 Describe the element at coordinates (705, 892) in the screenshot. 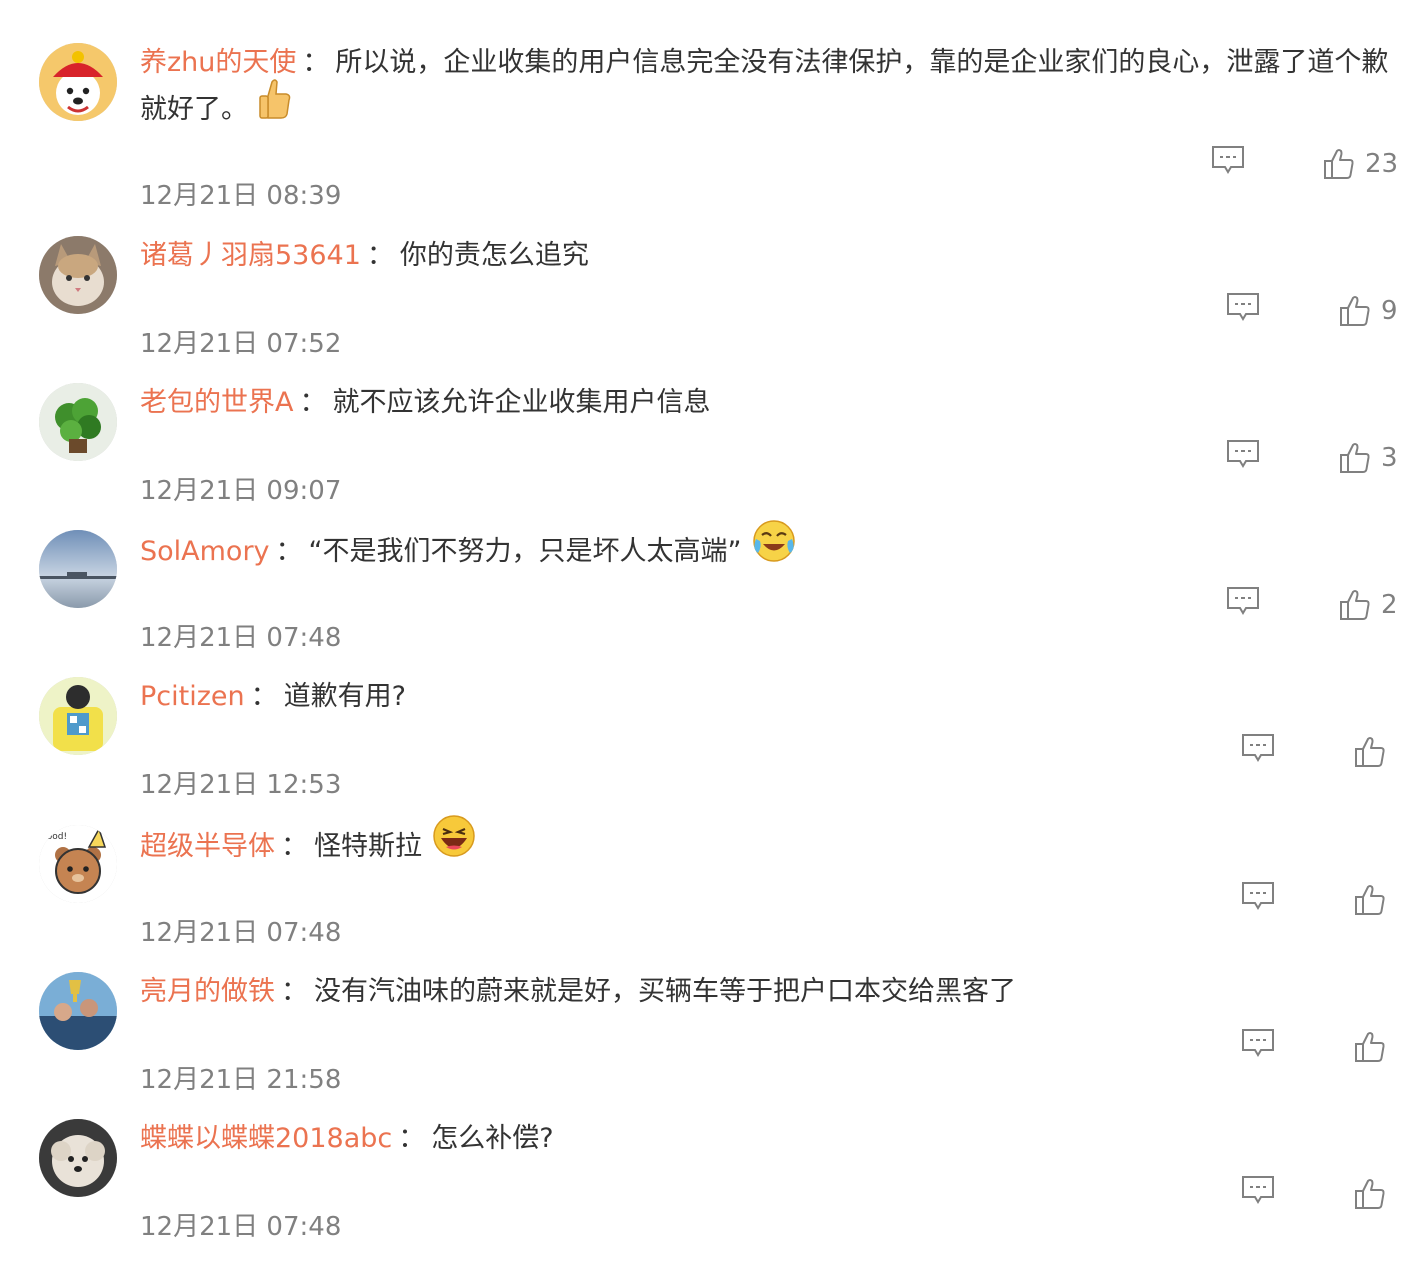

I see `comment-item: good! 超级半导体：怪特斯拉 12月21日 07:48` at that location.